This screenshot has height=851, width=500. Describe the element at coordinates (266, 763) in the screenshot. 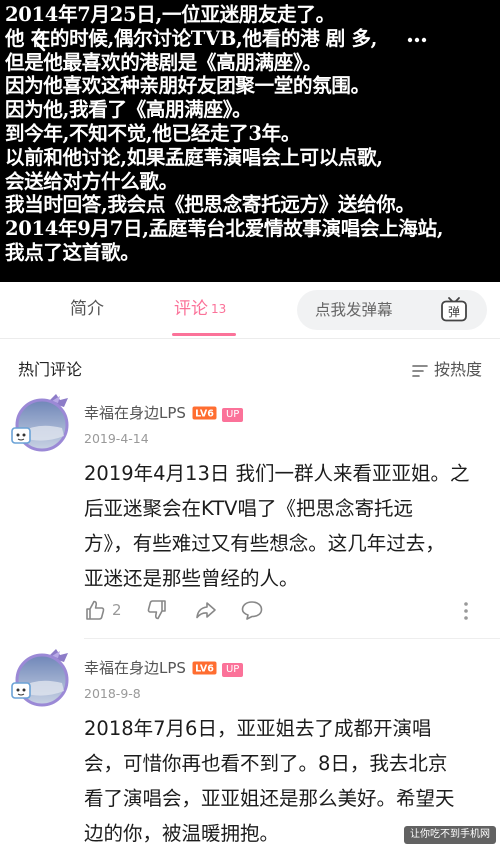

I see `comment-line: 会，可惜你再也看不到了。8日，我去北京` at that location.